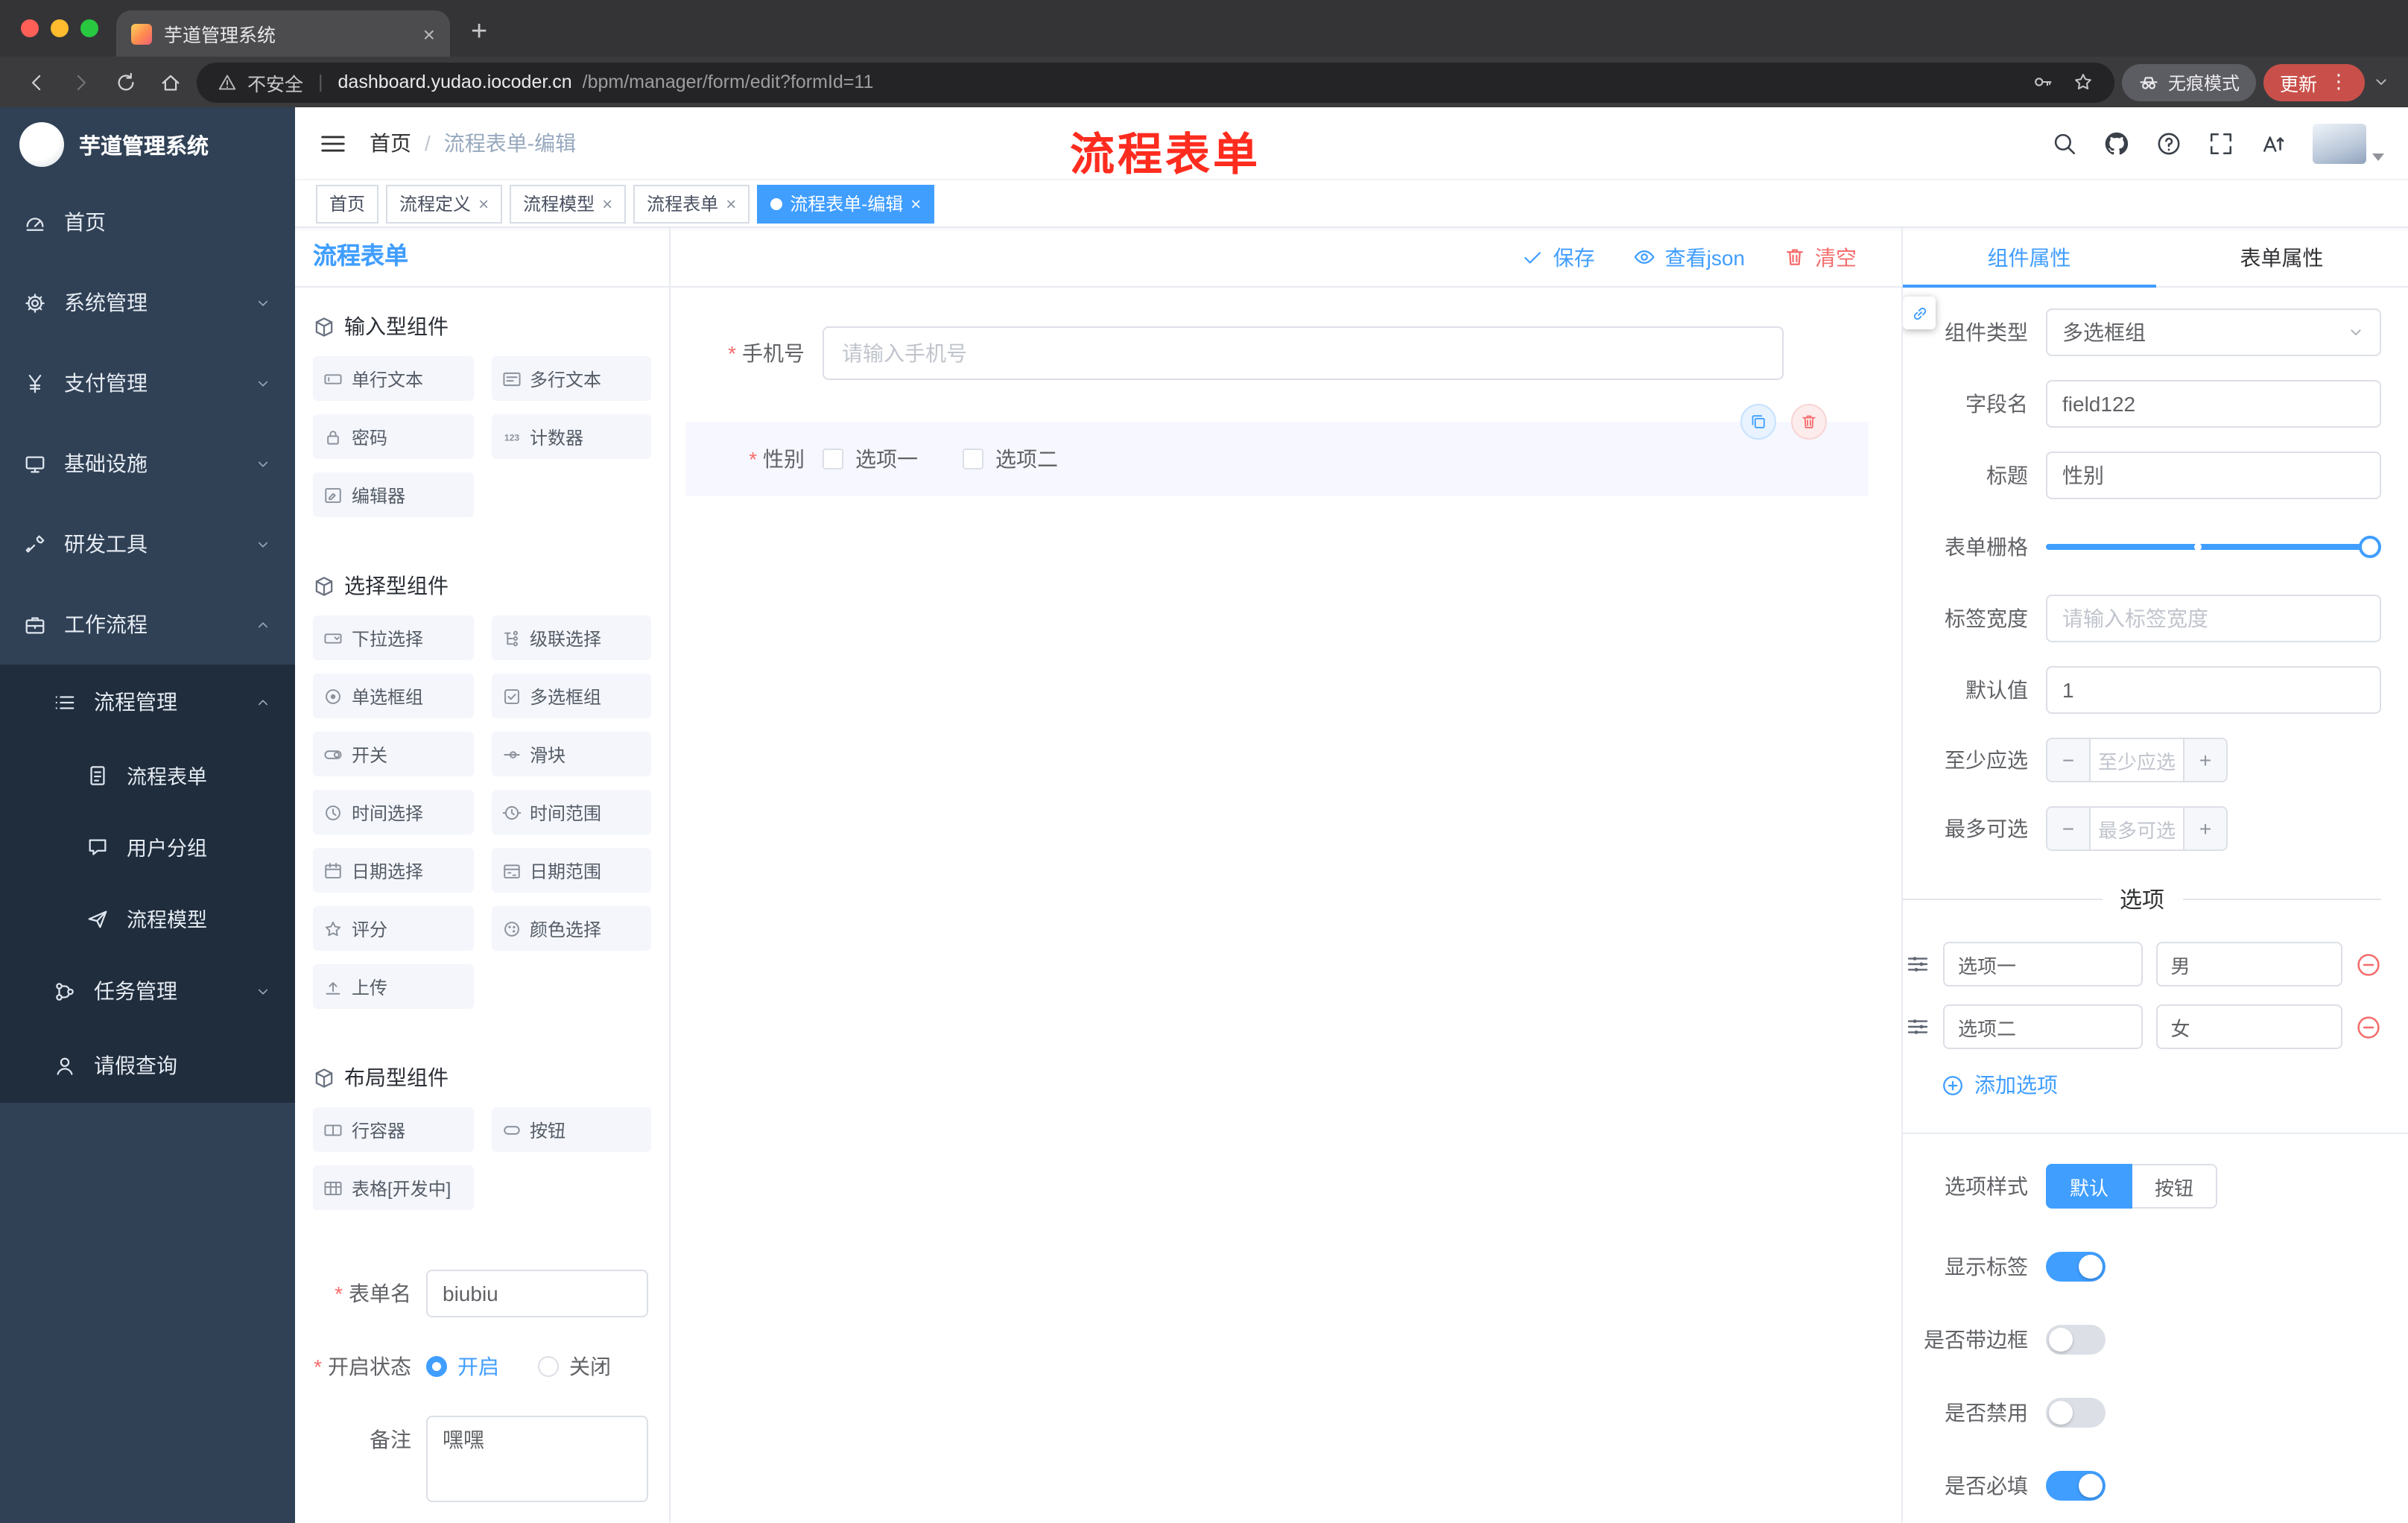  Describe the element at coordinates (2338, 82) in the screenshot. I see `browser-menu-icon: ⋮` at that location.